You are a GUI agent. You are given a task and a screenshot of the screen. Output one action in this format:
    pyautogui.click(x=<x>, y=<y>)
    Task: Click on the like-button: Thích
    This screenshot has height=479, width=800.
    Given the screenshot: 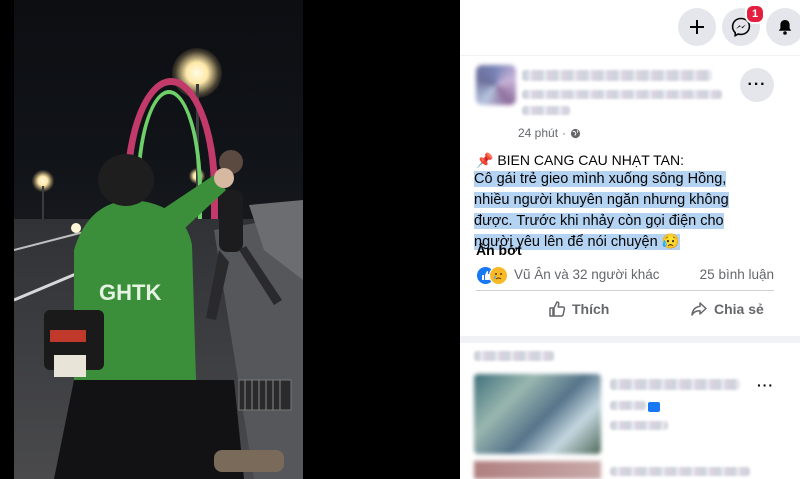 What is the action you would take?
    pyautogui.click(x=578, y=309)
    